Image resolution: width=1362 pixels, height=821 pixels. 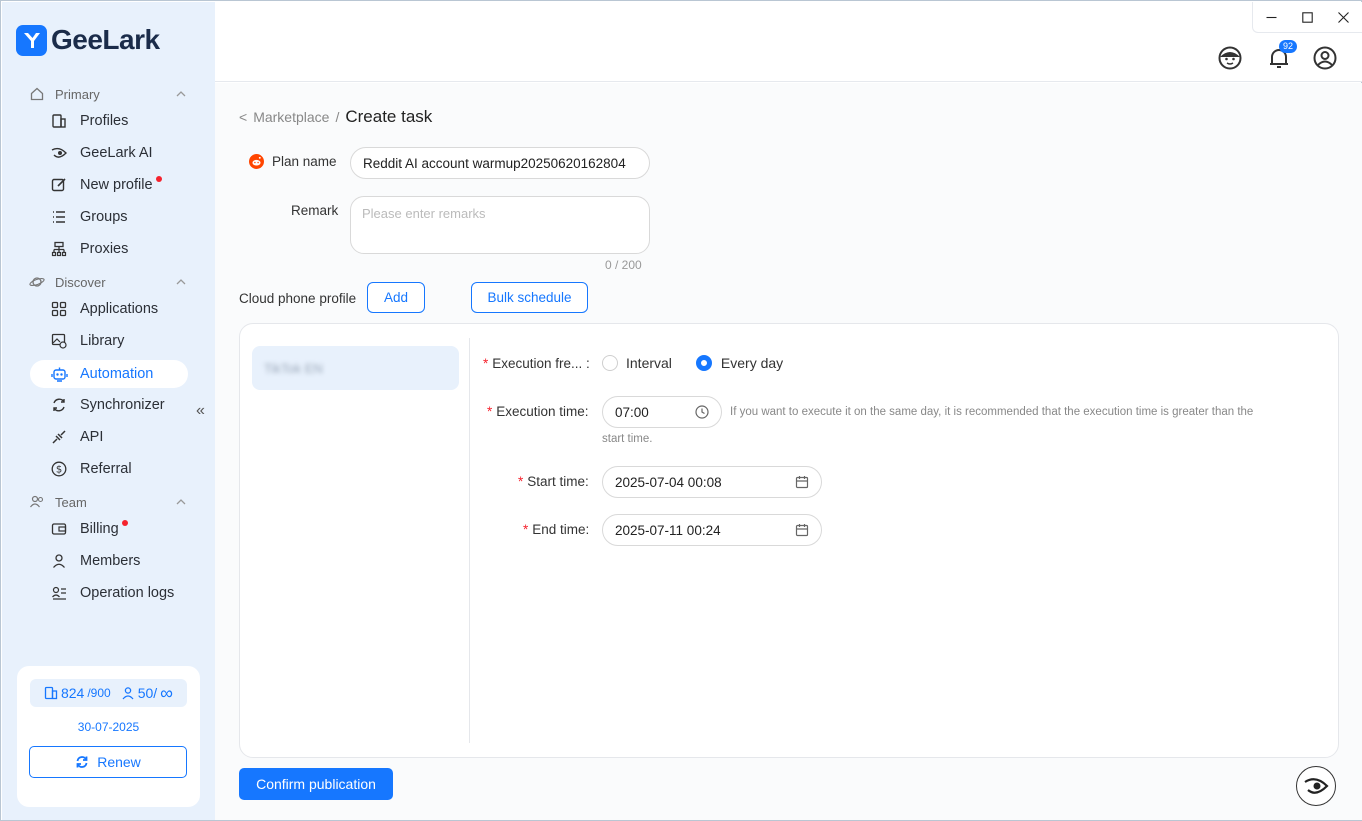 What do you see at coordinates (104, 217) in the screenshot?
I see `sidebar-item-label: Groups` at bounding box center [104, 217].